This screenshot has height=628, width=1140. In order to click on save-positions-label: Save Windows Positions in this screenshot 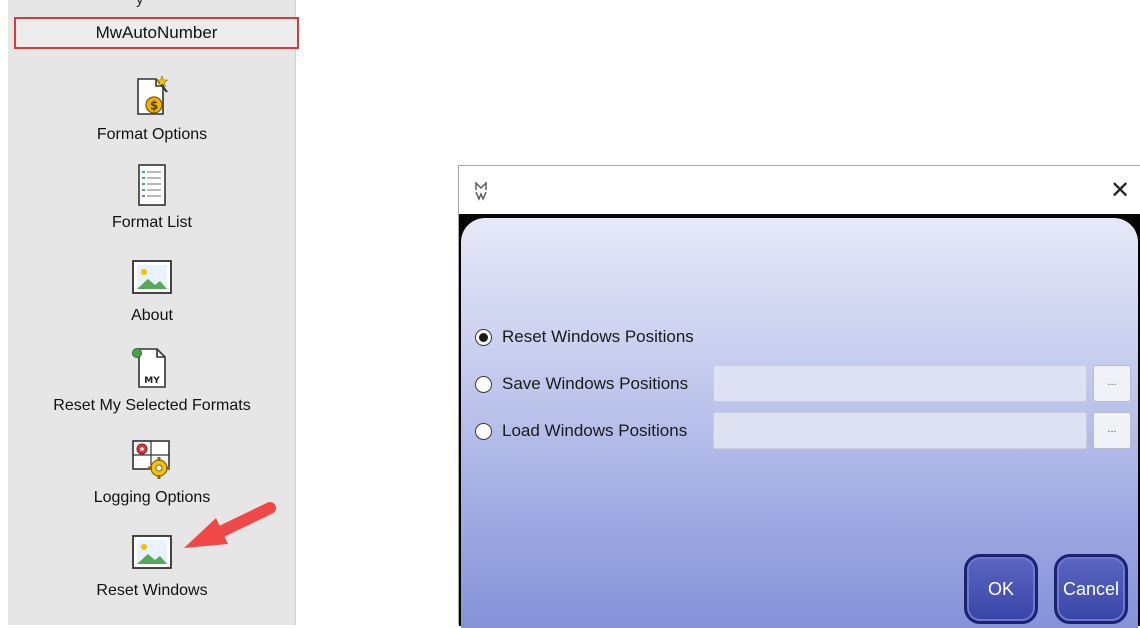, I will do `click(595, 383)`.